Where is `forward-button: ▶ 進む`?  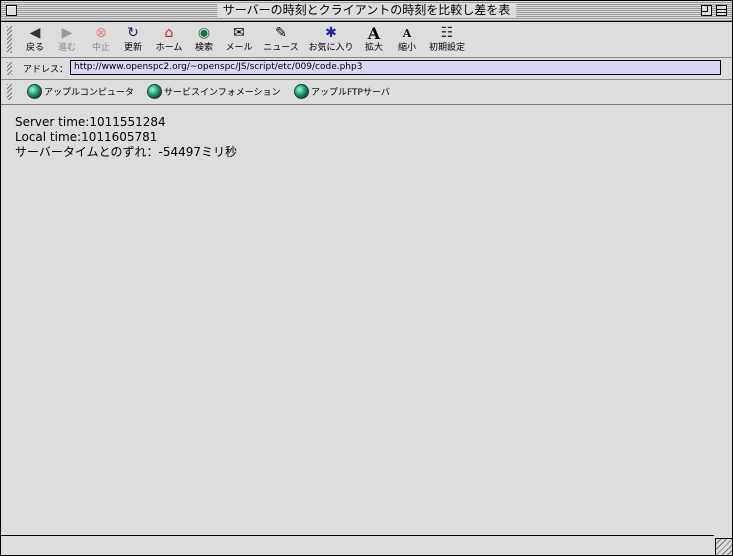
forward-button: ▶ 進む is located at coordinates (67, 39).